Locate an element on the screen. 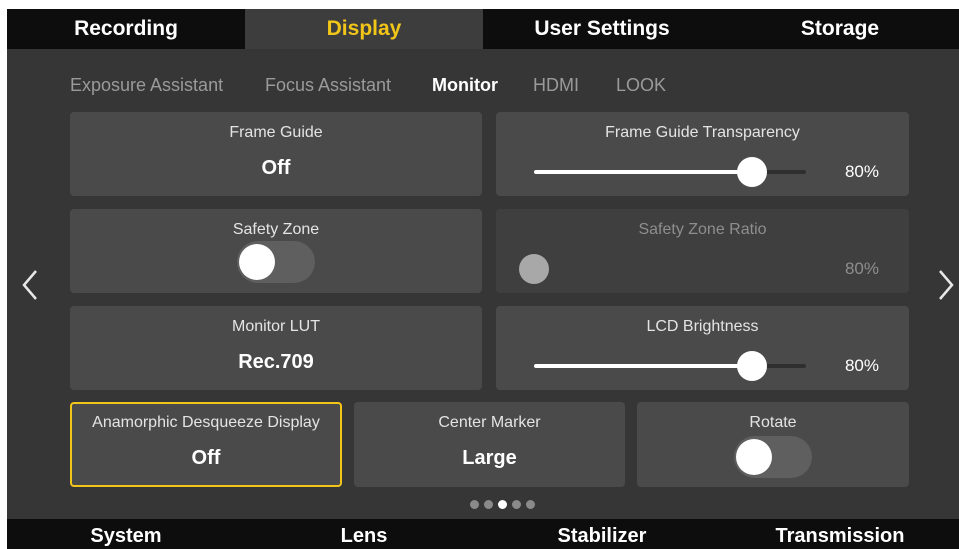 The height and width of the screenshot is (549, 959). subtab-hdmi: HDMI is located at coordinates (556, 87).